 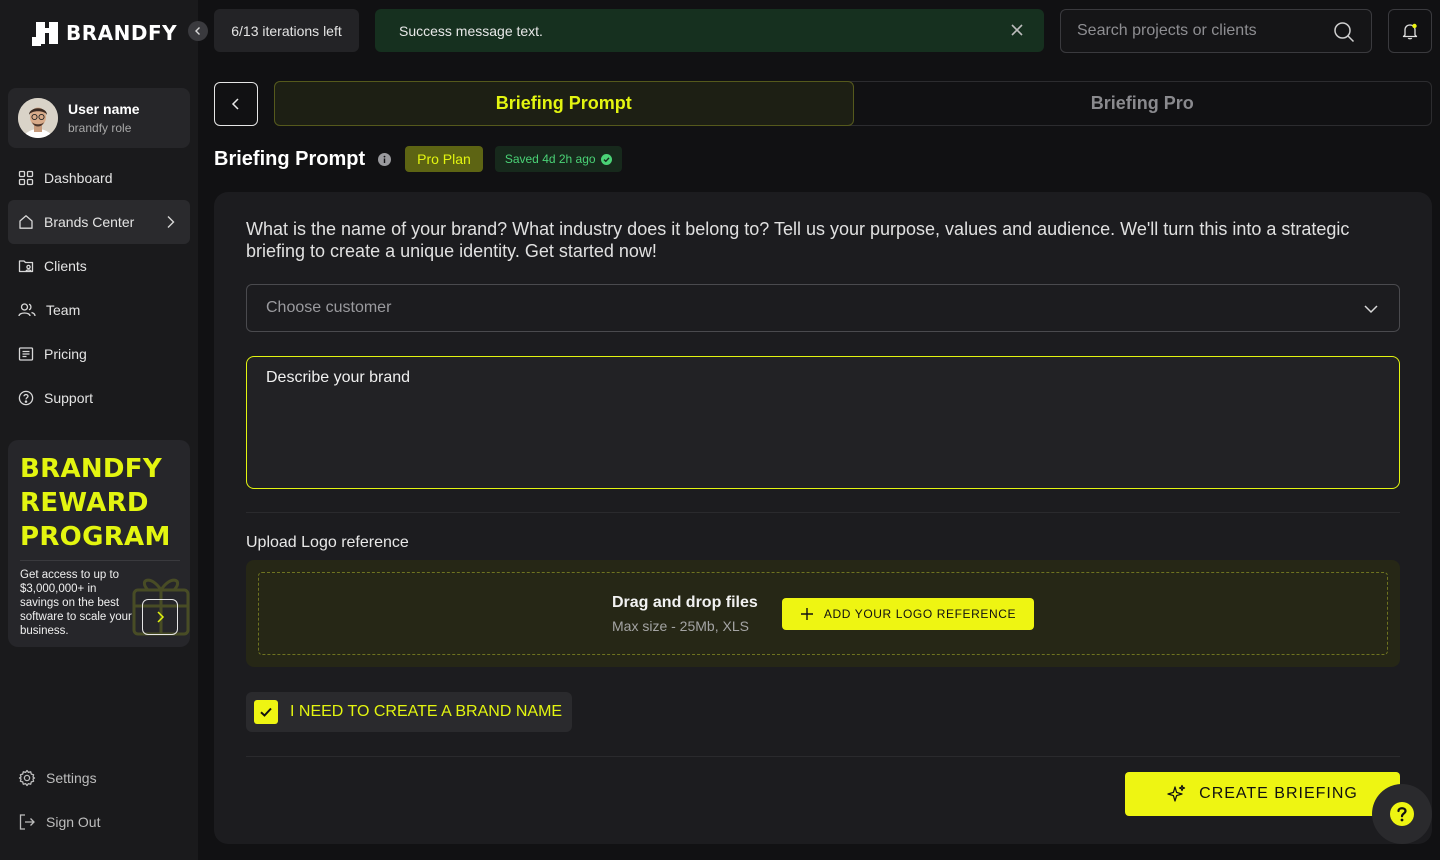 What do you see at coordinates (91, 469) in the screenshot?
I see `reward-title-line: BRANDFY` at bounding box center [91, 469].